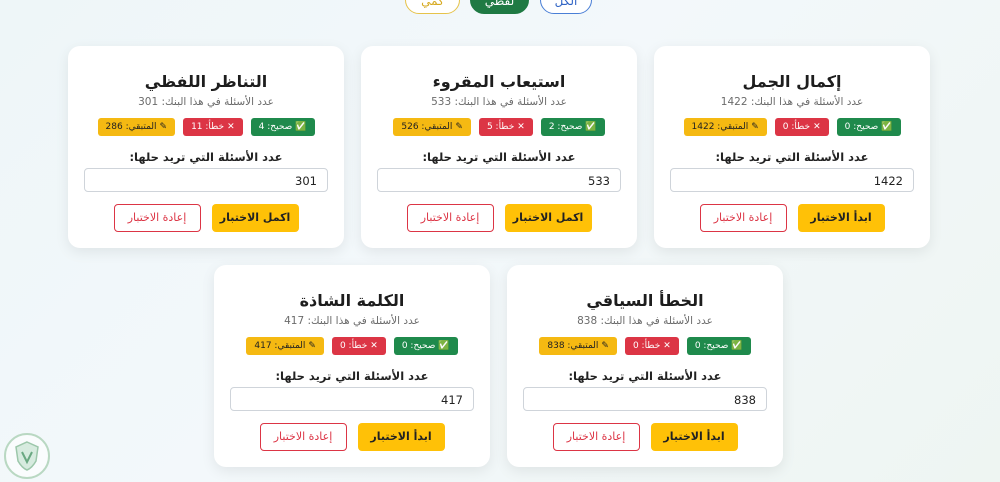 This screenshot has height=482, width=1000. I want to click on remaining-badge: ✎ المتبقي: 1422, so click(725, 127).